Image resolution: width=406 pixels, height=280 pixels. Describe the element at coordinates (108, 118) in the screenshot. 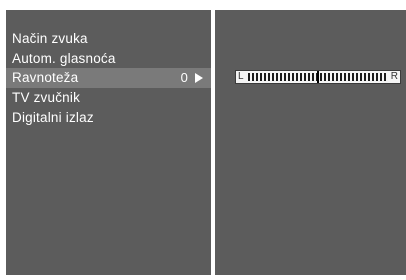

I see `menu-item-digital-output: Digitalni izlaz` at that location.